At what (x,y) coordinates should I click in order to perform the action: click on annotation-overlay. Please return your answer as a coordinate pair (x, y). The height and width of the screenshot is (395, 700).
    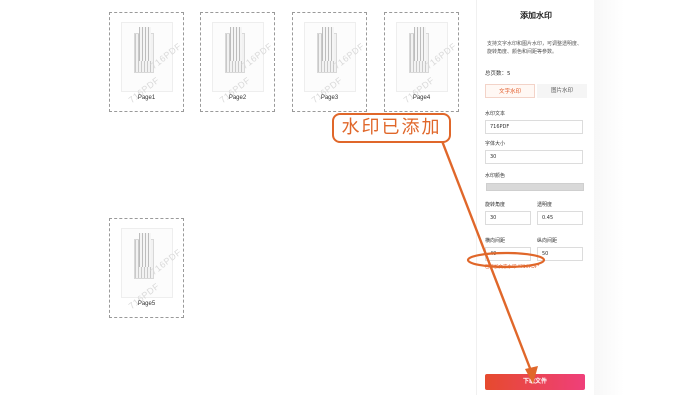
    Looking at the image, I should click on (490, 255).